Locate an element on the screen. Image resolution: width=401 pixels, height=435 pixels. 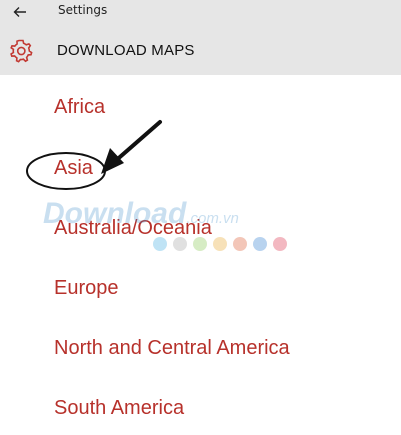
watermark-brand: Download is located at coordinates (115, 213).